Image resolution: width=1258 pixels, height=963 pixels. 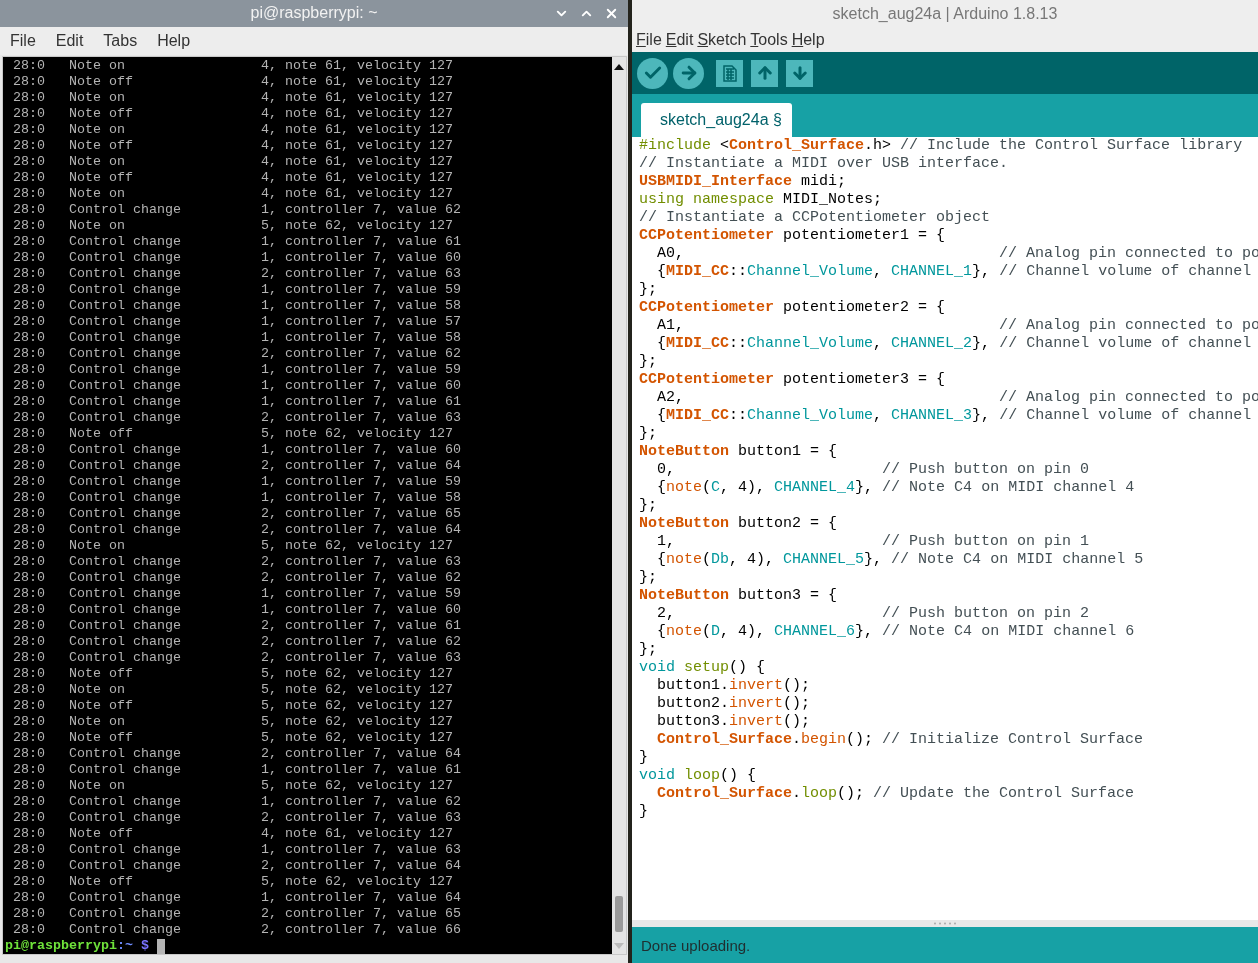 I want to click on text-cursor, so click(x=161, y=946).